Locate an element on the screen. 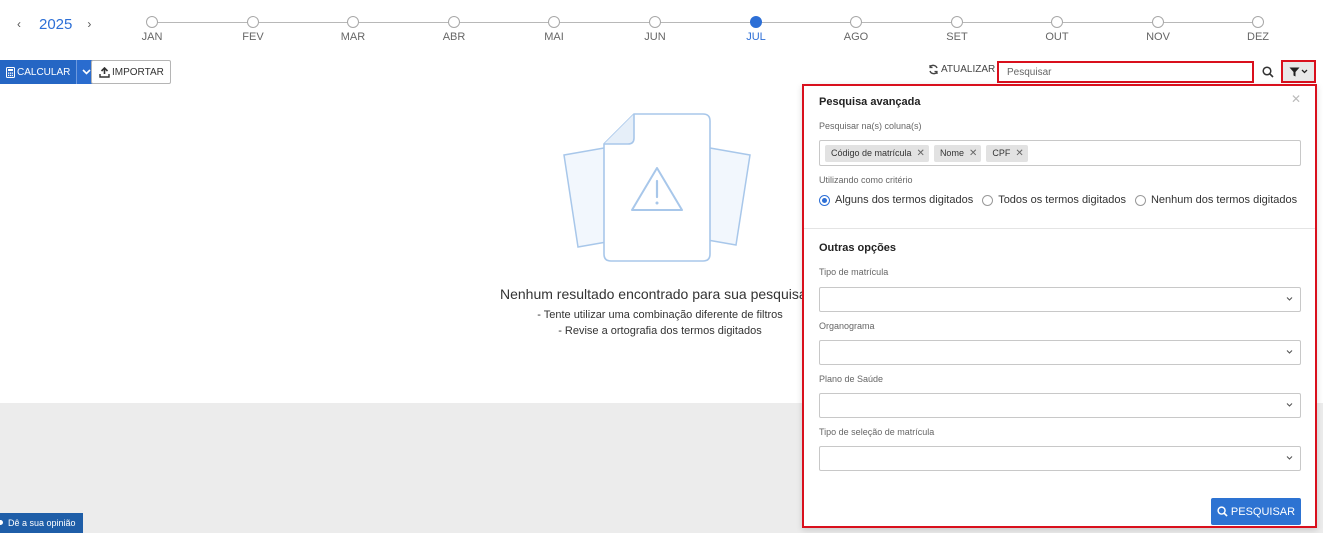 The width and height of the screenshot is (1323, 533). calculator-icon is located at coordinates (10, 72).